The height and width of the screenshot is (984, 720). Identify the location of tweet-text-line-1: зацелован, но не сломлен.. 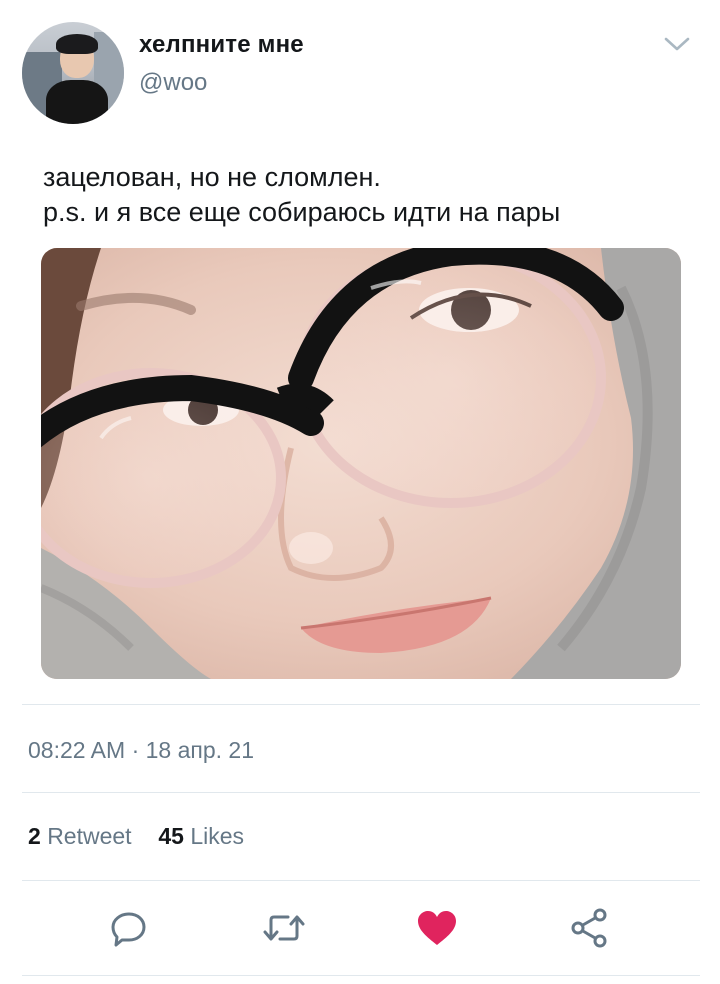
(212, 177).